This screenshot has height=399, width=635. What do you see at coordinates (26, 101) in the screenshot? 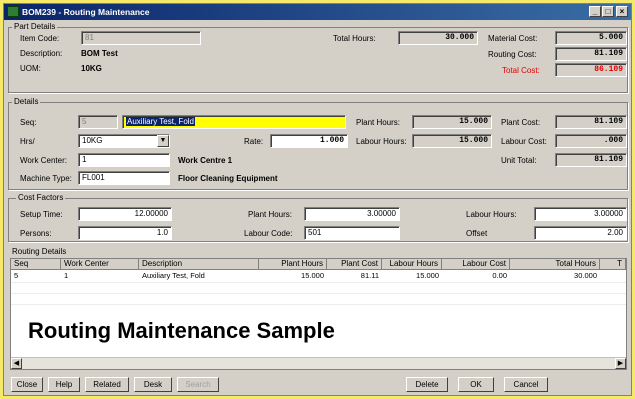
I see `details-label: Details` at bounding box center [26, 101].